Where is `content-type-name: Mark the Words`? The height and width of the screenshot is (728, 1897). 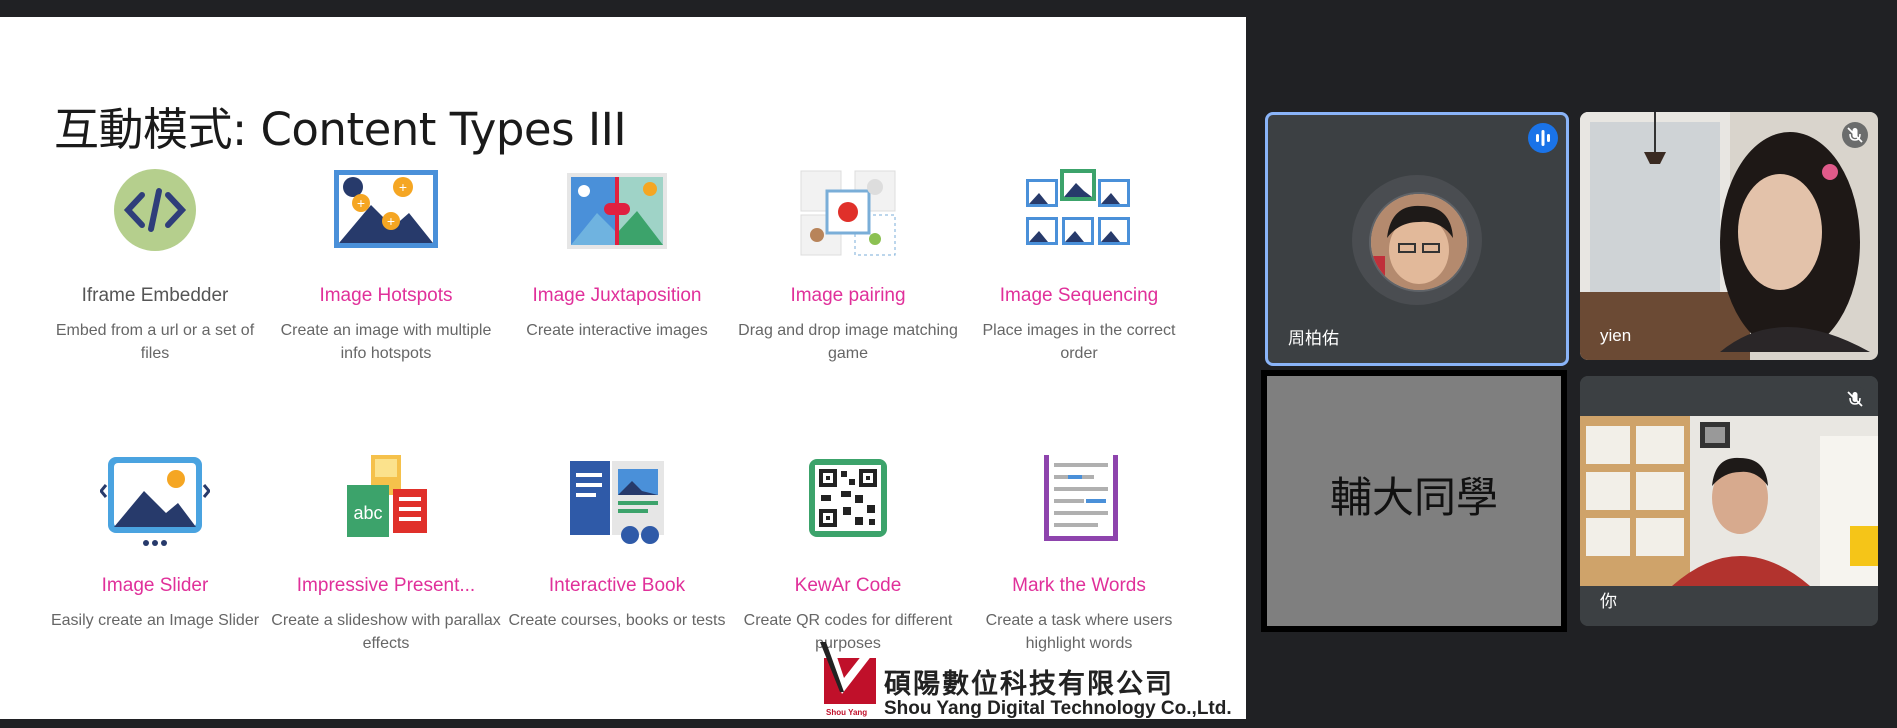
content-type-name: Mark the Words is located at coordinates (1079, 585).